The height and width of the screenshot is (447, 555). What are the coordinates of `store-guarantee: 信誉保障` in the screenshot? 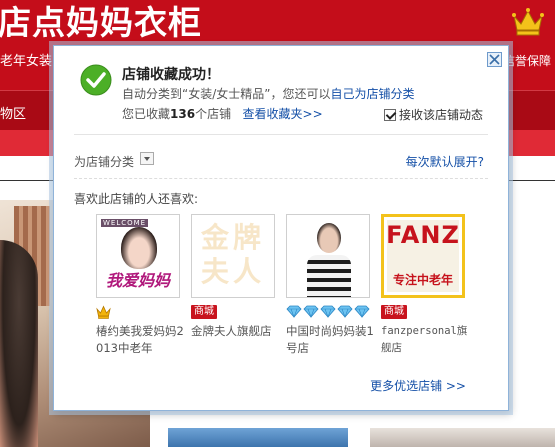 It's located at (527, 60).